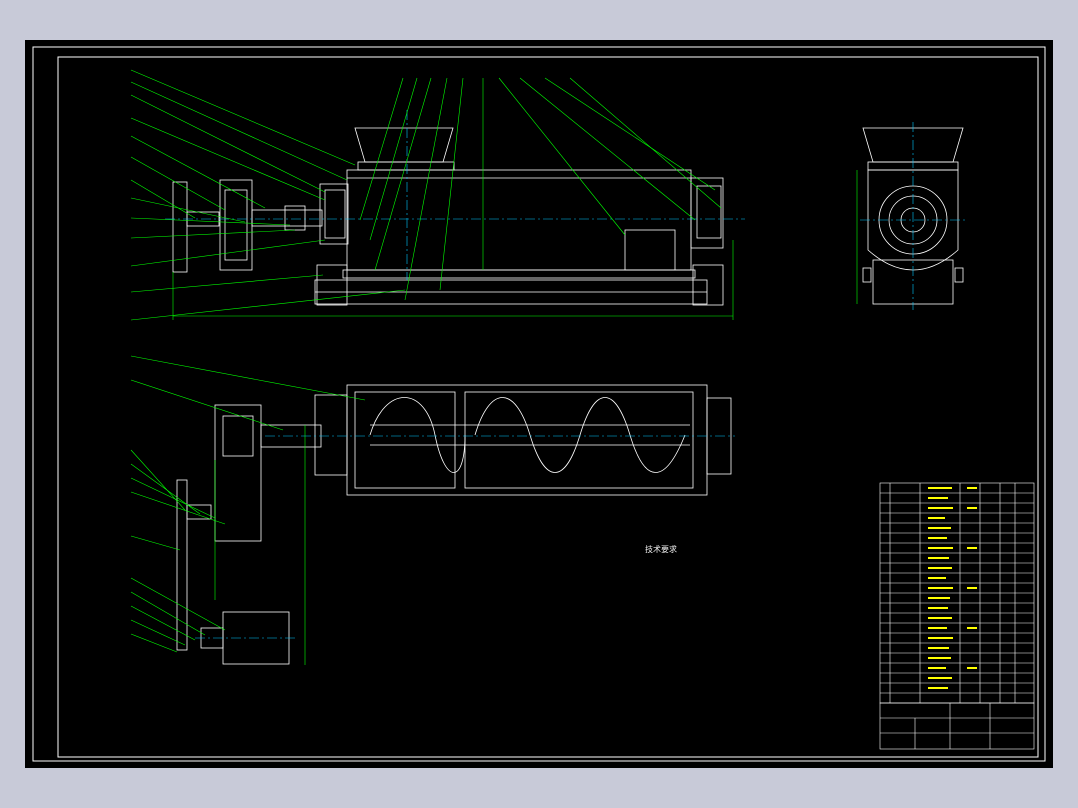 This screenshot has height=808, width=1078. What do you see at coordinates (913, 216) in the screenshot?
I see `side-centerlines` at bounding box center [913, 216].